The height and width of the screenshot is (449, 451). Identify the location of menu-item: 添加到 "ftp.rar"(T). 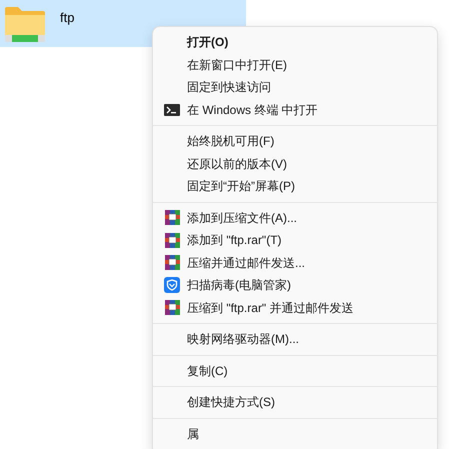
(234, 240).